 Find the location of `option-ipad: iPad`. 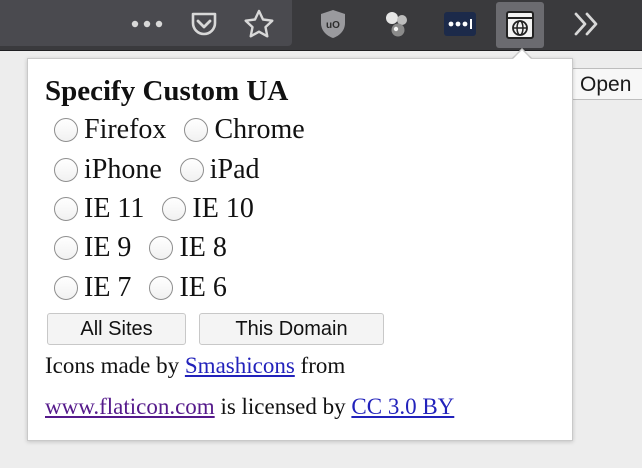

option-ipad: iPad is located at coordinates (219, 170).